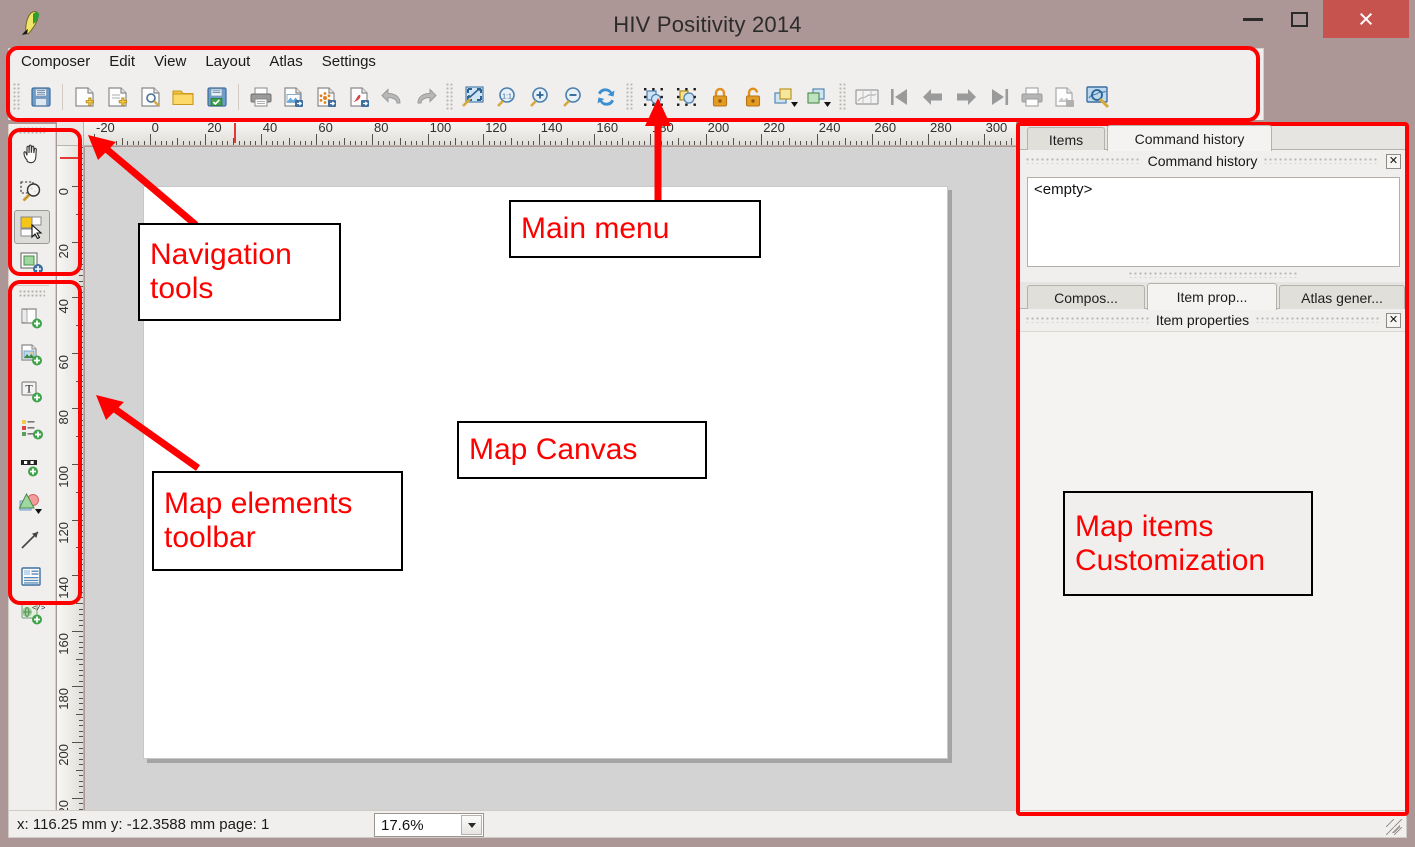 This screenshot has height=847, width=1415. What do you see at coordinates (105, 127) in the screenshot?
I see `ruler-label: -20` at bounding box center [105, 127].